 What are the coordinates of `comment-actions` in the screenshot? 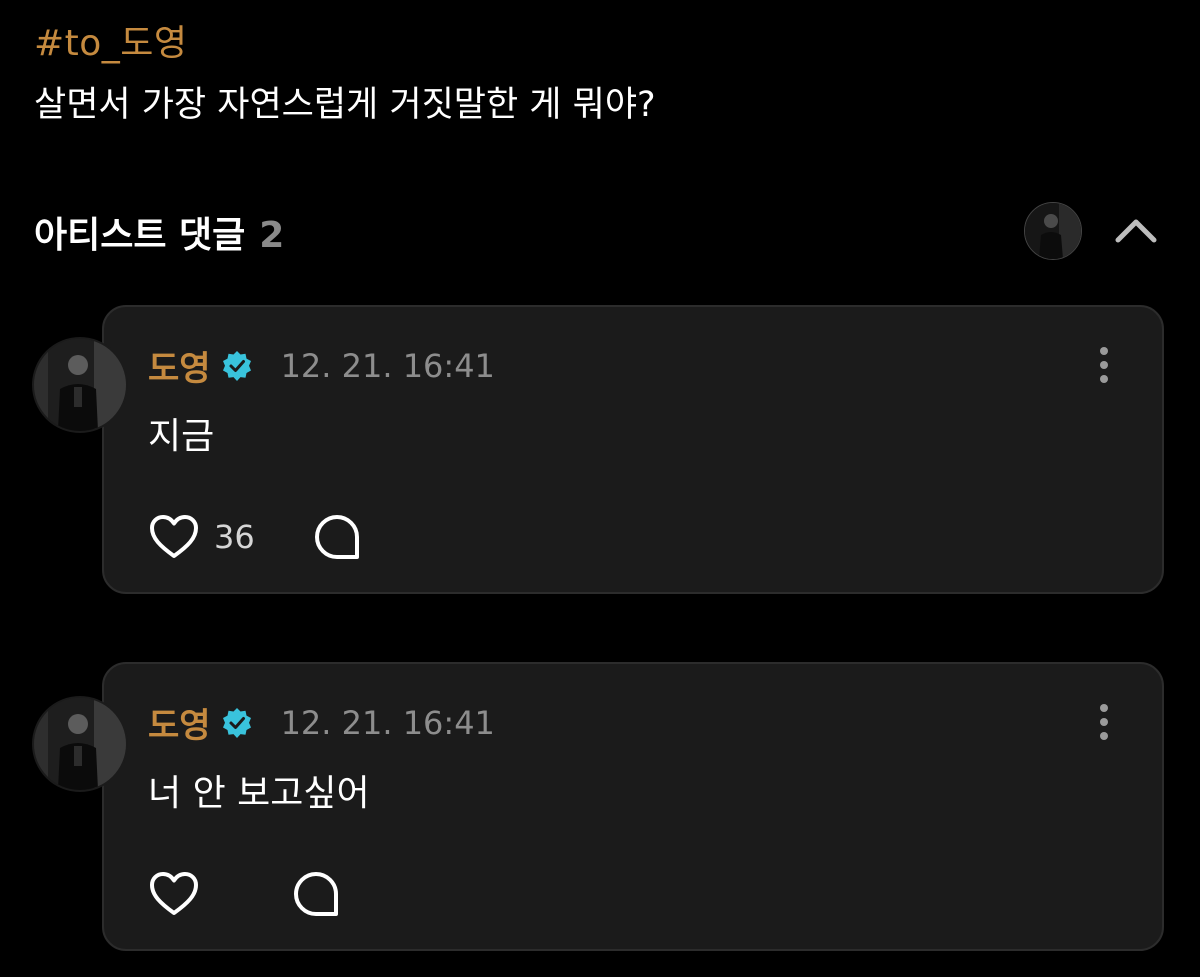 It's located at (244, 894).